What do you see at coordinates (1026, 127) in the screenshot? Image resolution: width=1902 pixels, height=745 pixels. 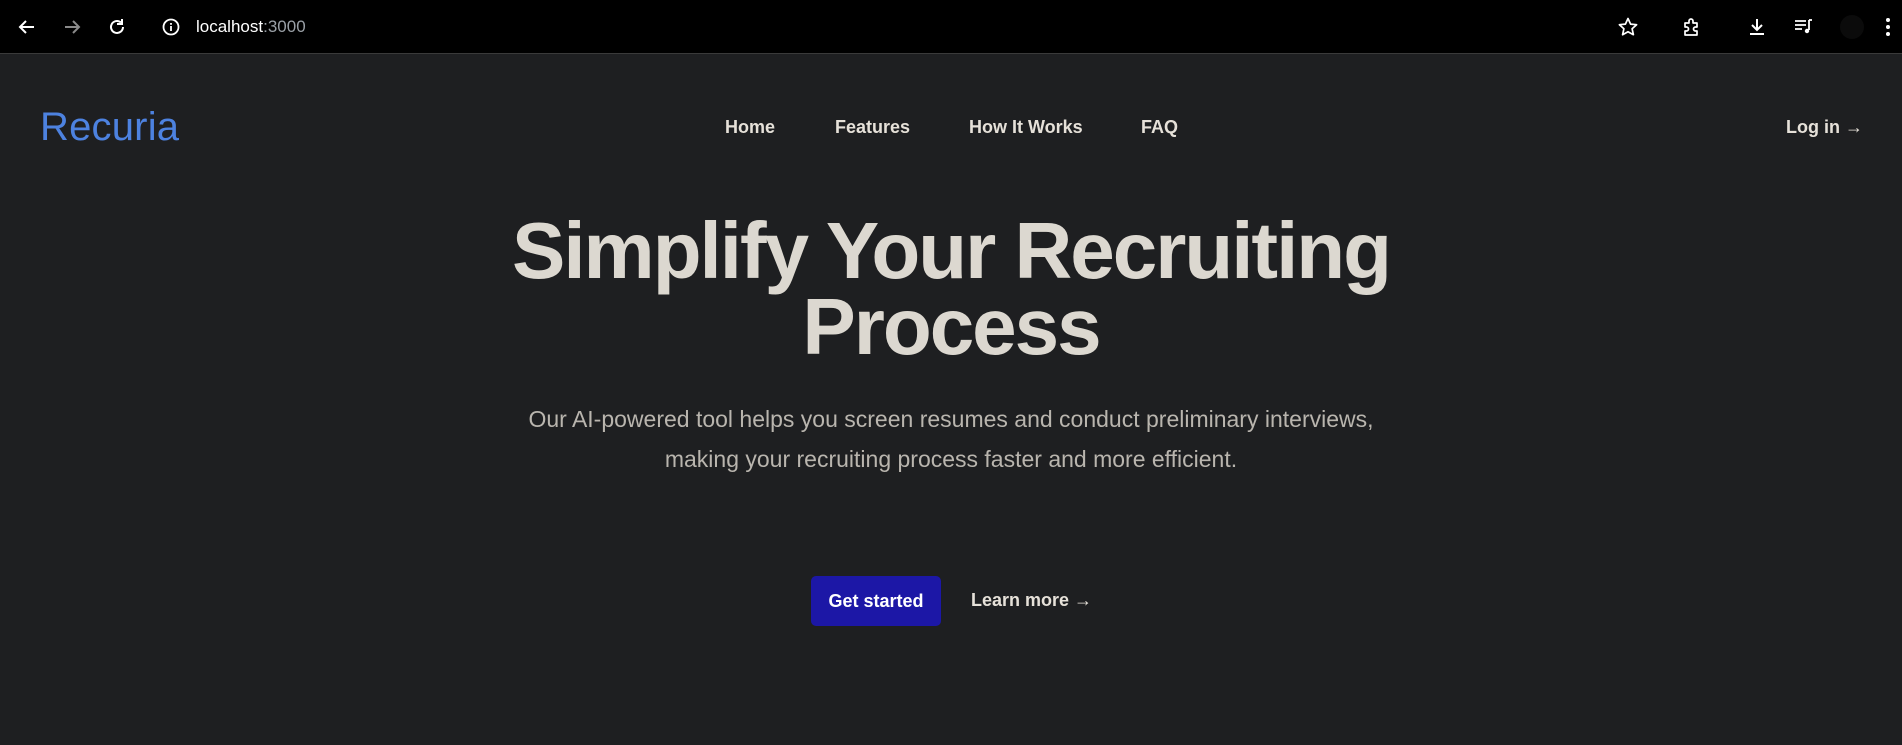 I see `nav-link-how-it-works: How It Works` at bounding box center [1026, 127].